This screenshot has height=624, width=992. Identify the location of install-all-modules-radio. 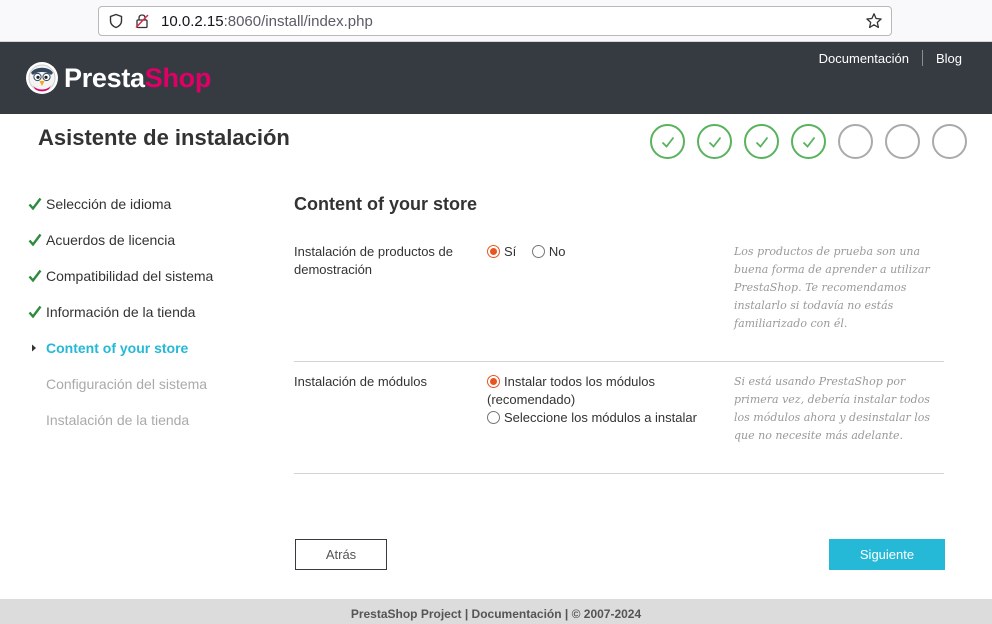
(493, 381).